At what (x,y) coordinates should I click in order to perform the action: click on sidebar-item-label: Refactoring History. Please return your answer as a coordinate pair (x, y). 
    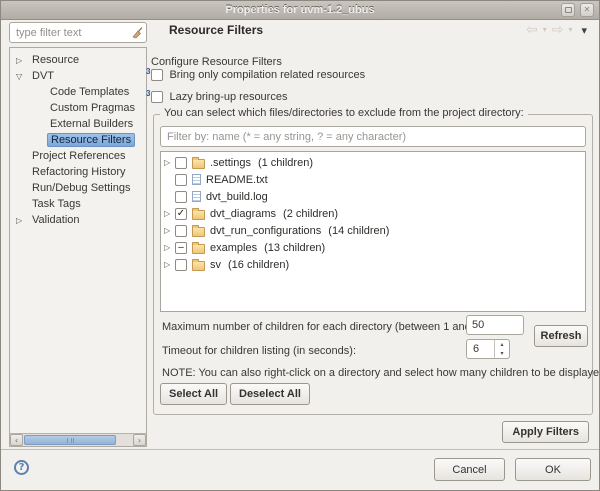
    Looking at the image, I should click on (79, 172).